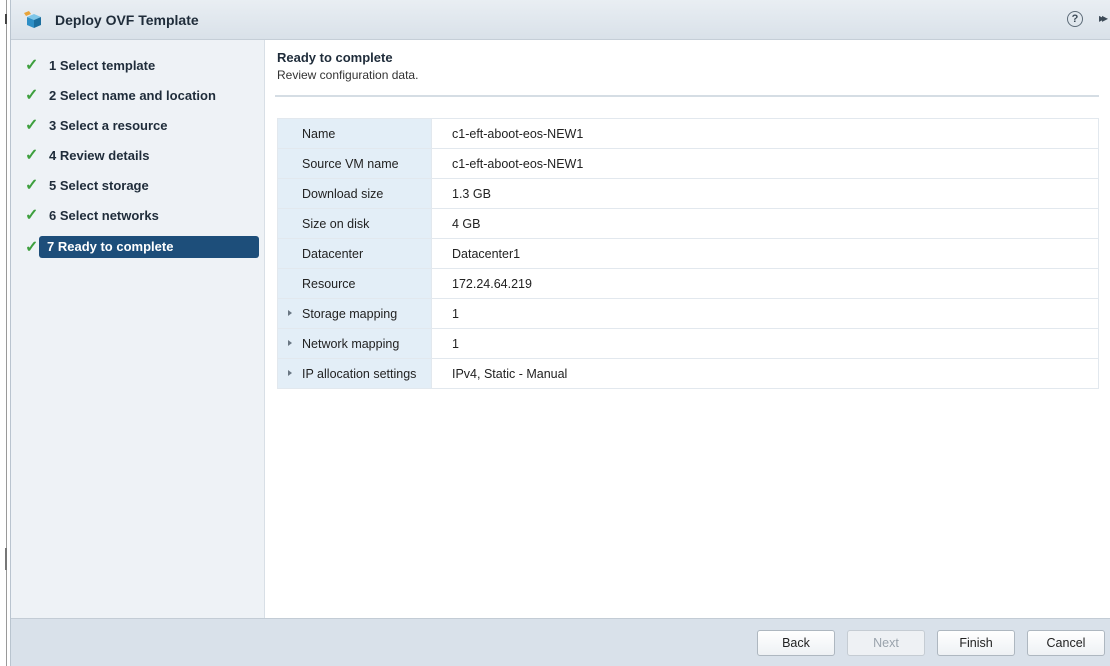 Image resolution: width=1110 pixels, height=666 pixels. What do you see at coordinates (765, 223) in the screenshot?
I see `row-value: 4 GB` at bounding box center [765, 223].